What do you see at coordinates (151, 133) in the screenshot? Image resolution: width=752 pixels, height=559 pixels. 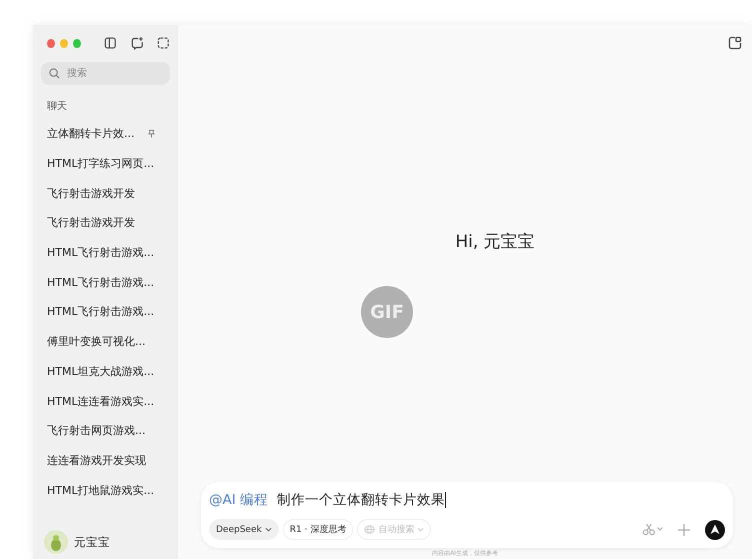 I see `pin-icon` at bounding box center [151, 133].